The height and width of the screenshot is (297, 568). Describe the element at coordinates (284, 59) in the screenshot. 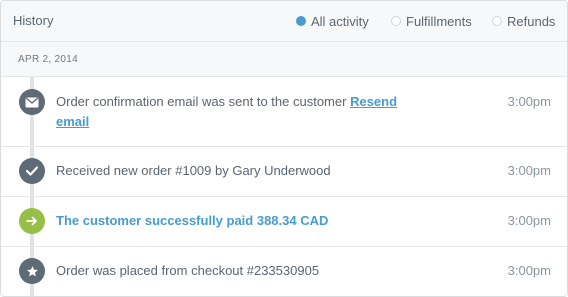

I see `date-group-header: APR 2, 2014` at that location.